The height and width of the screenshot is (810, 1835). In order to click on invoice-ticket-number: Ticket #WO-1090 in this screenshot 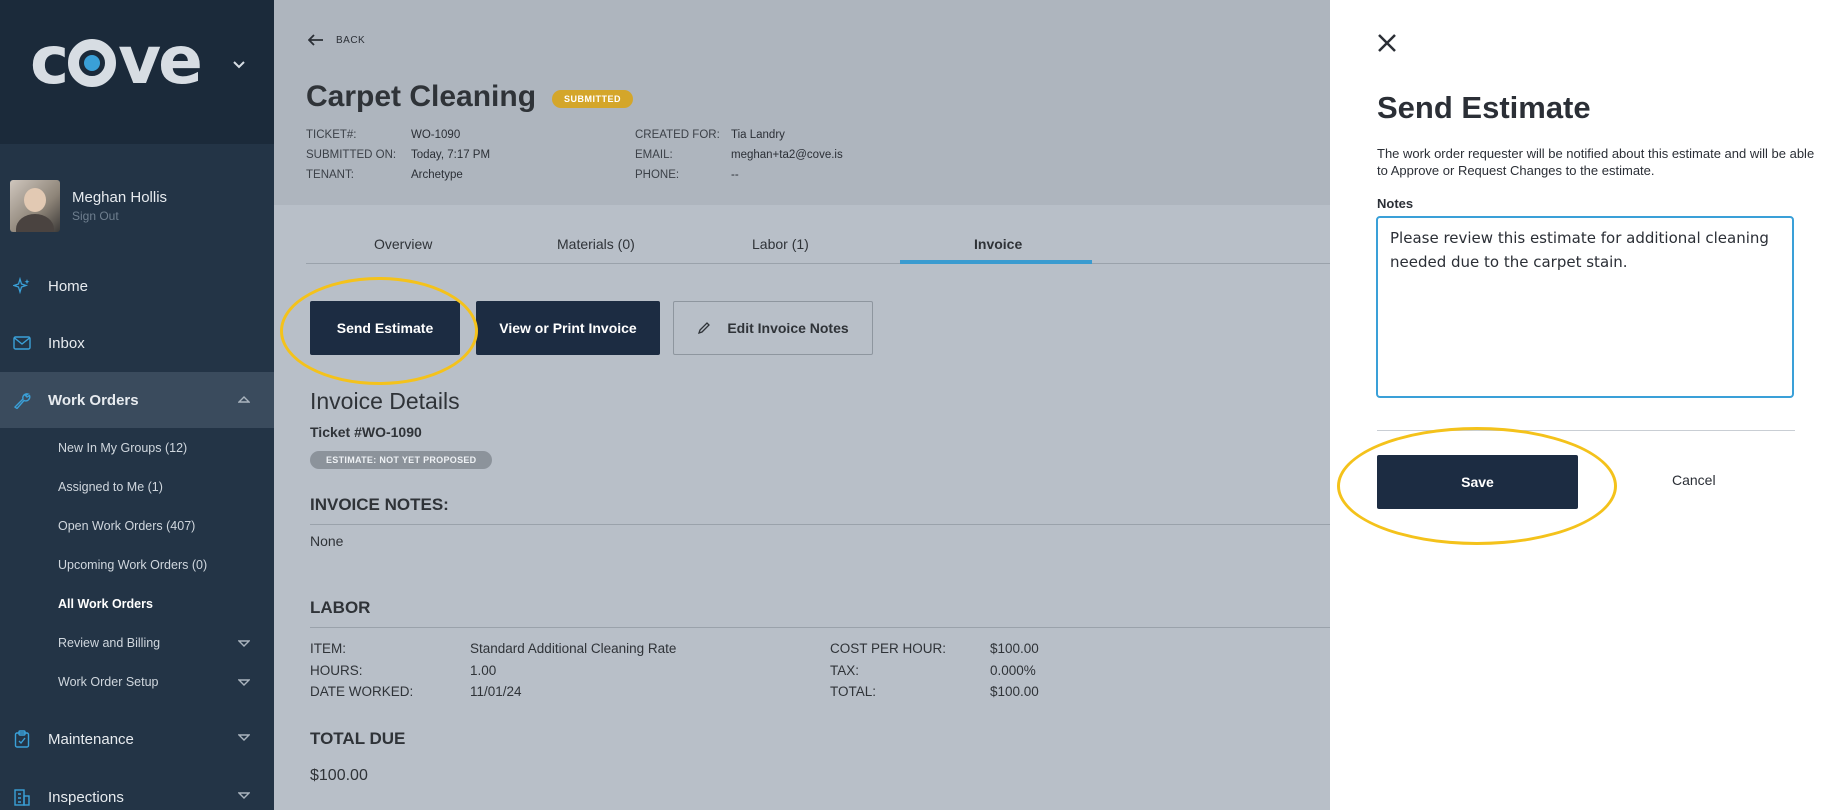, I will do `click(366, 432)`.